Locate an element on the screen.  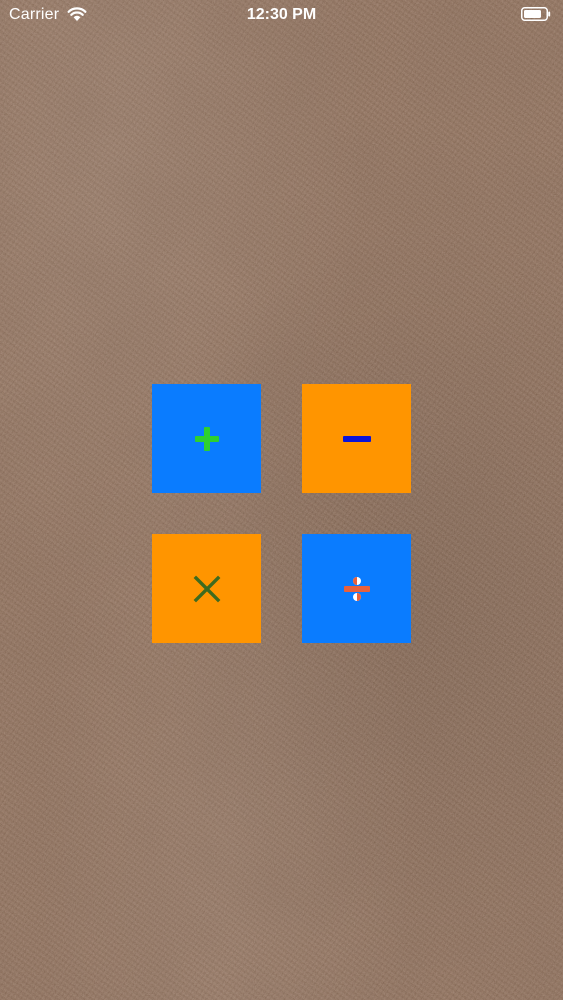
plus-icon is located at coordinates (207, 439).